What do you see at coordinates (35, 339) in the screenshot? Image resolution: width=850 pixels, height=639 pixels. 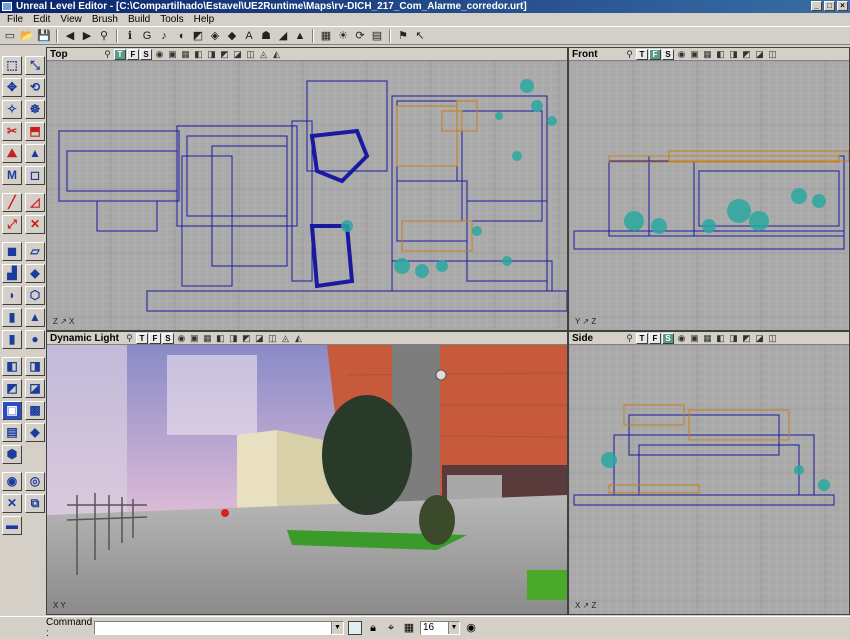 I see `sphere-builder-icon: ●` at bounding box center [35, 339].